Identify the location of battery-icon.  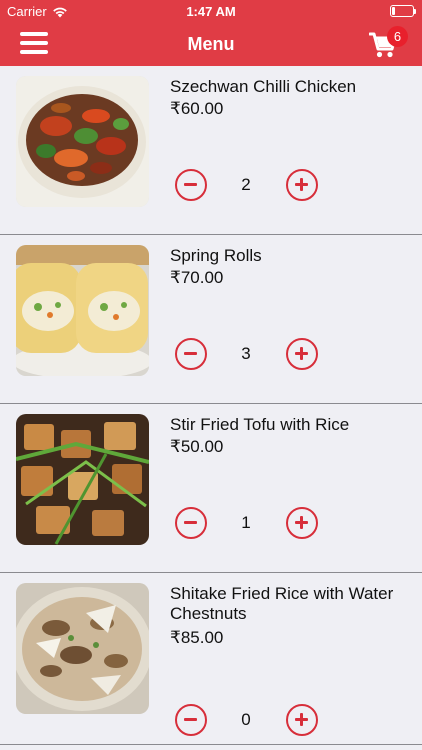
(403, 11).